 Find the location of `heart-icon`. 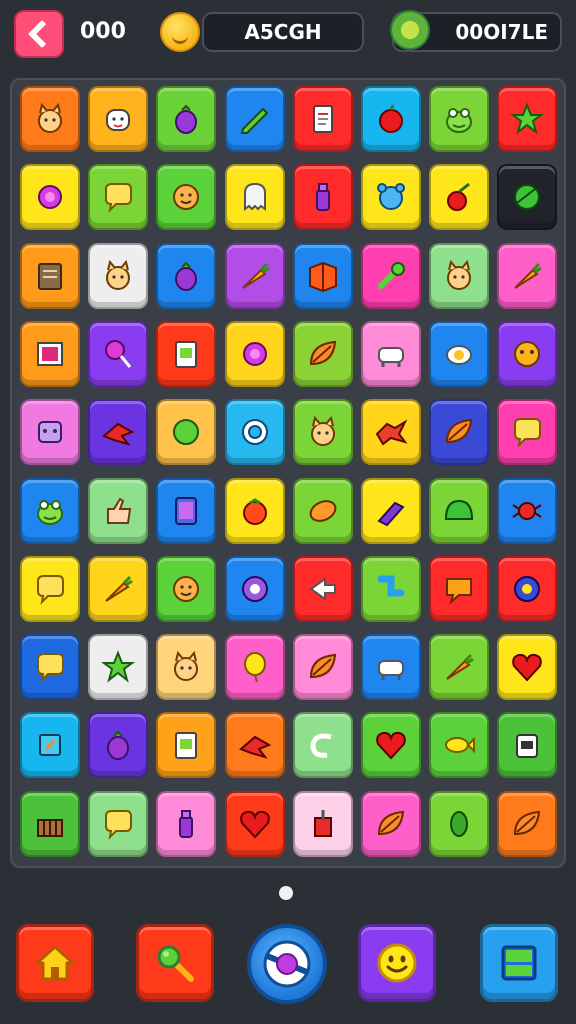

heart-icon is located at coordinates (391, 745).